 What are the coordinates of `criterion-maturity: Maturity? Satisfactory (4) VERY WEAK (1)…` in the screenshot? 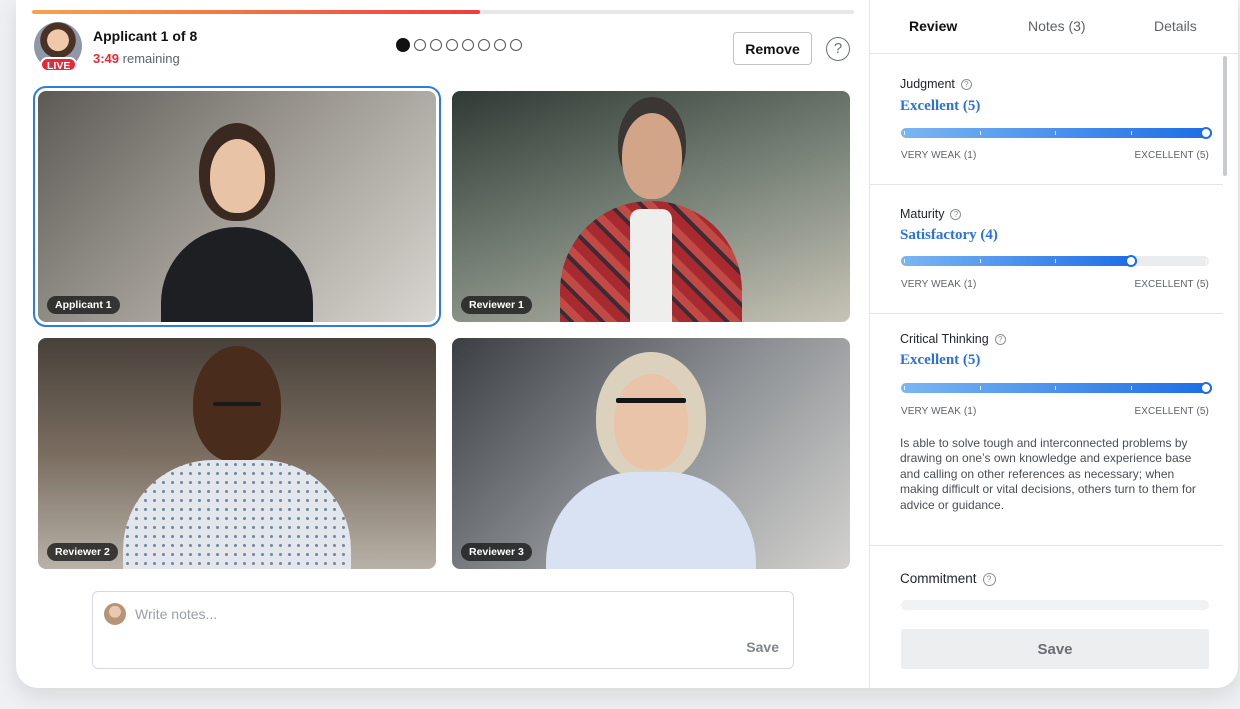 It's located at (1046, 249).